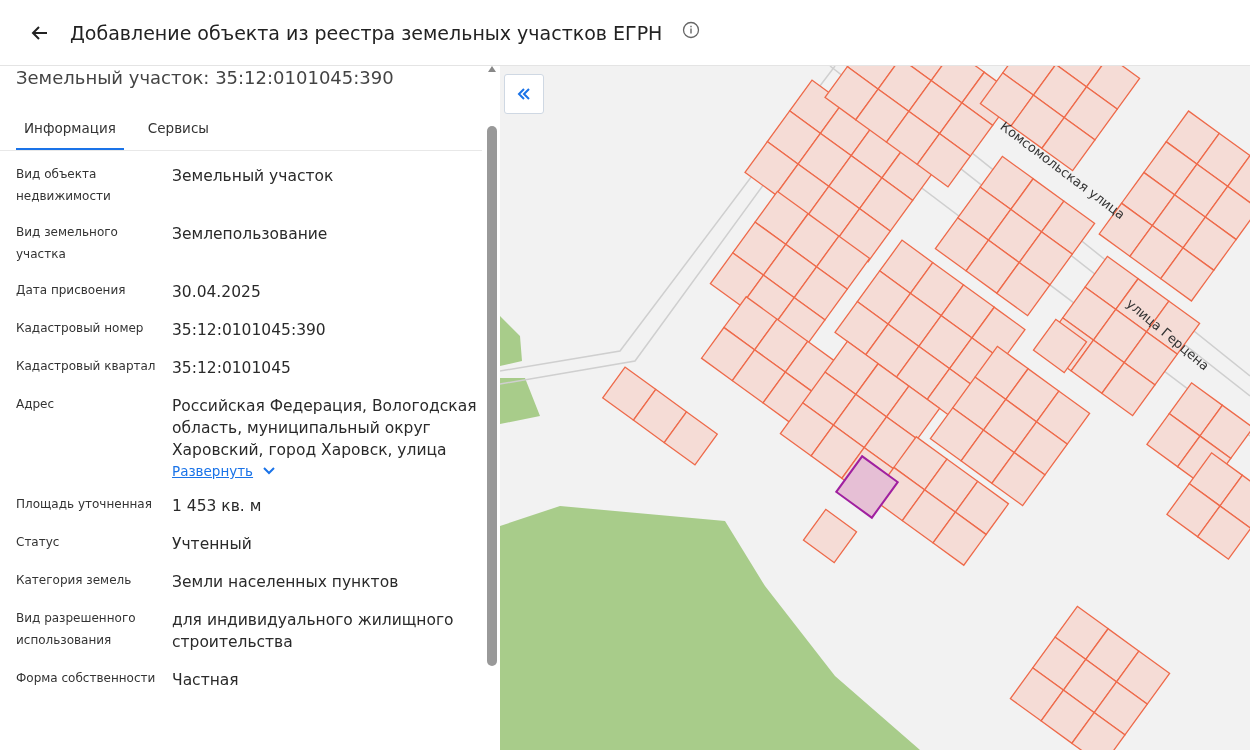 This screenshot has height=750, width=1250. I want to click on page-title: Добавление объекта из реестра земельных участков ЕГРН, so click(366, 32).